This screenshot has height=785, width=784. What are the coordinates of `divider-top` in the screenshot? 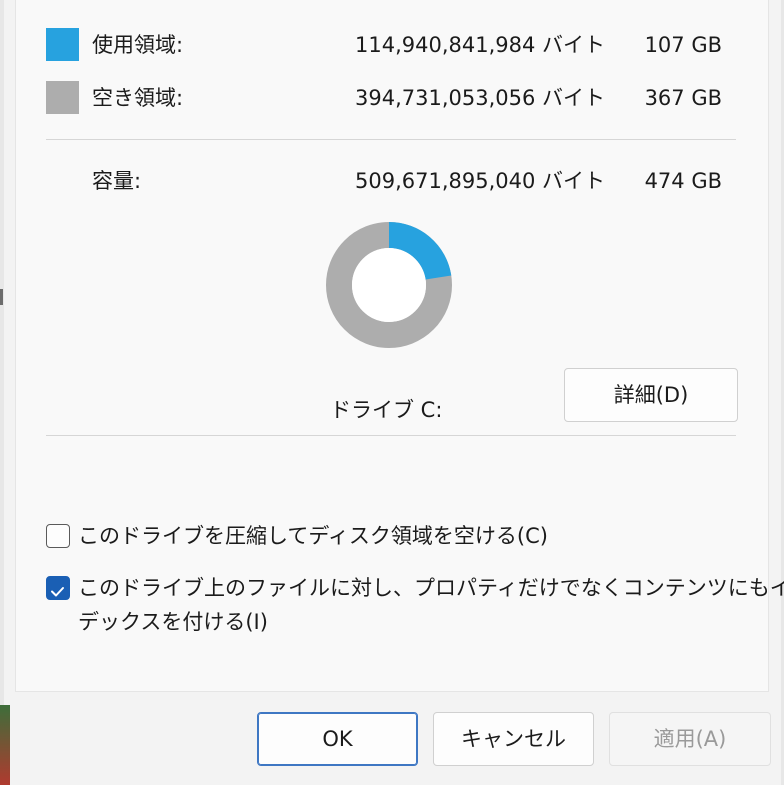 It's located at (391, 139).